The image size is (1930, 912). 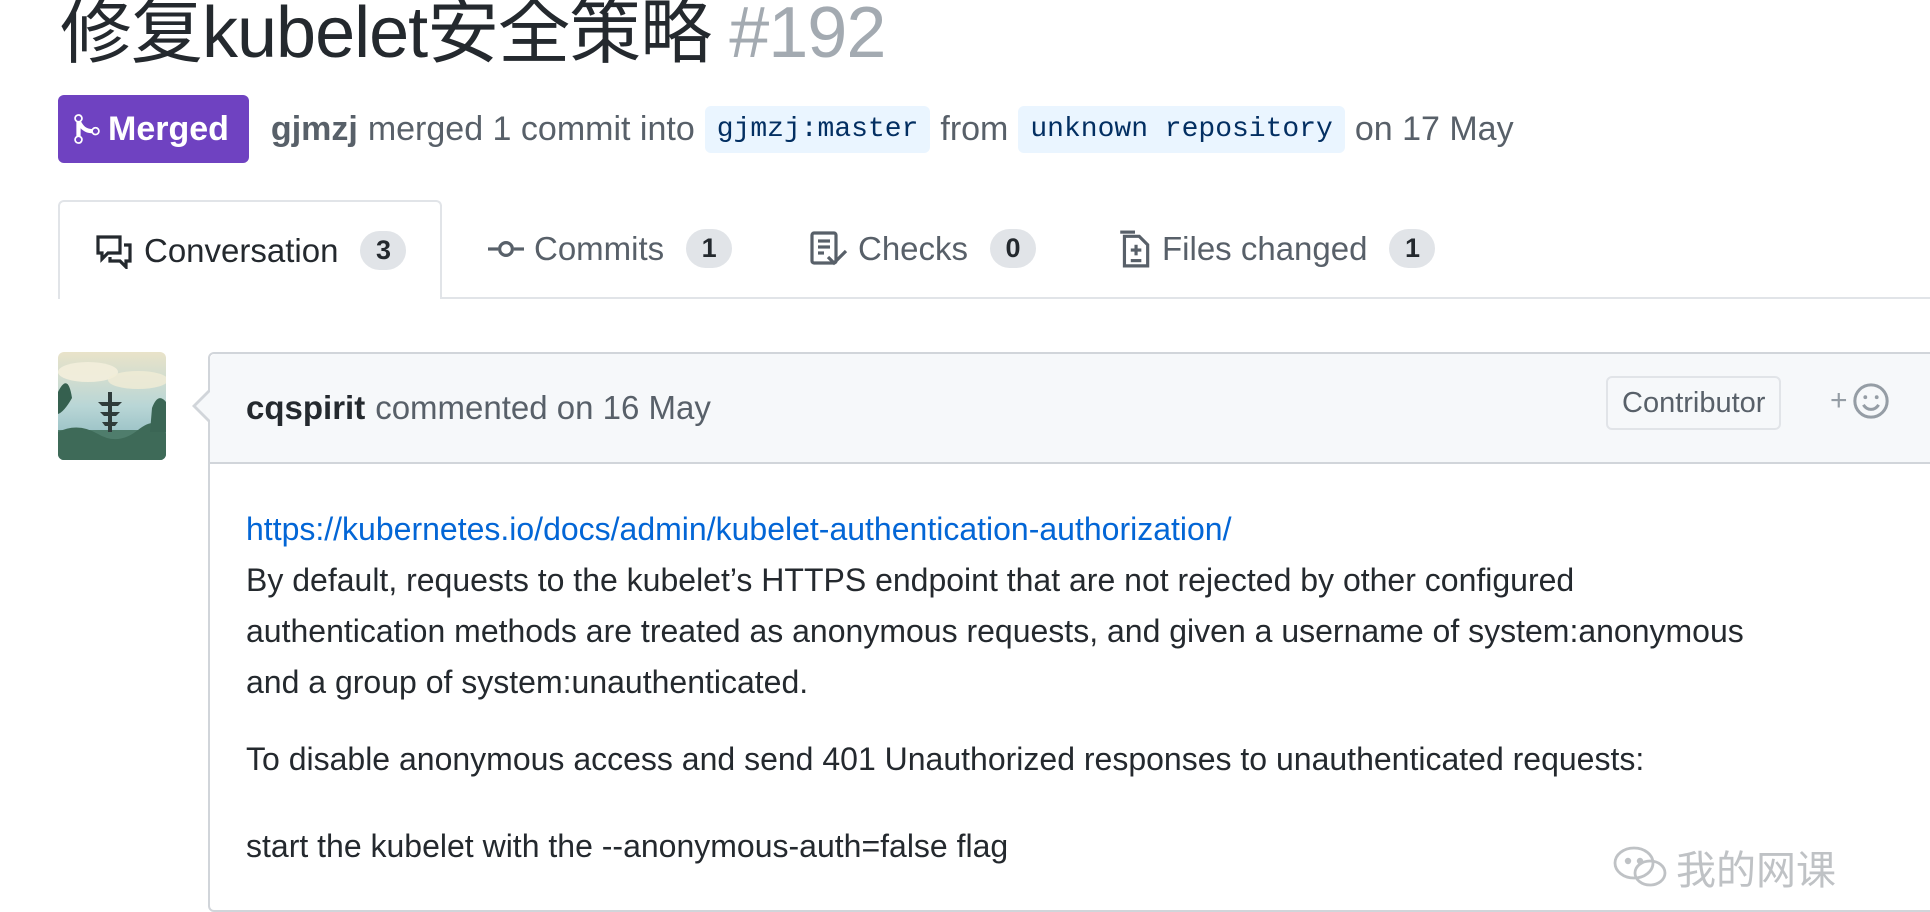 What do you see at coordinates (1135, 249) in the screenshot?
I see `file-diff-icon` at bounding box center [1135, 249].